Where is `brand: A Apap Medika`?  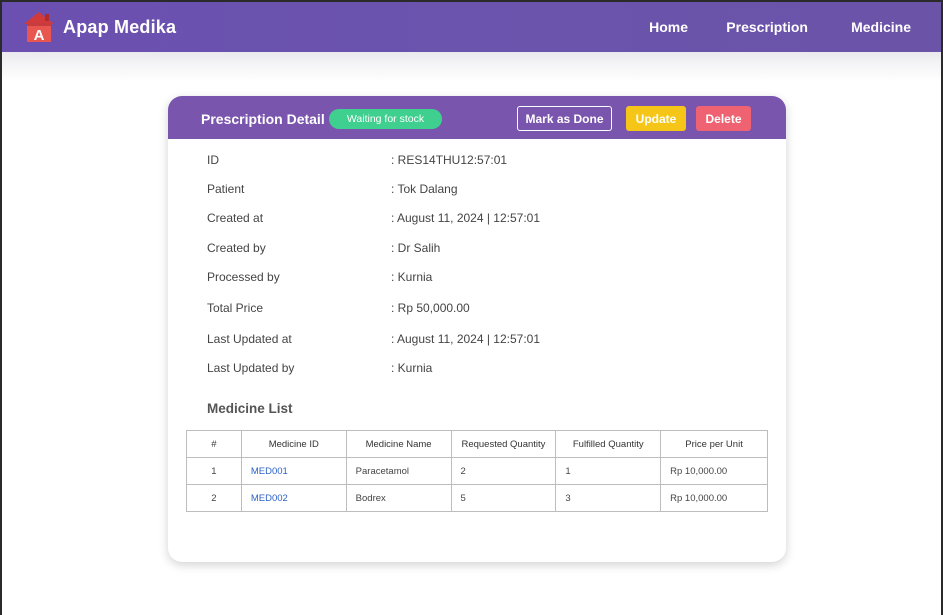 brand: A Apap Medika is located at coordinates (98, 27).